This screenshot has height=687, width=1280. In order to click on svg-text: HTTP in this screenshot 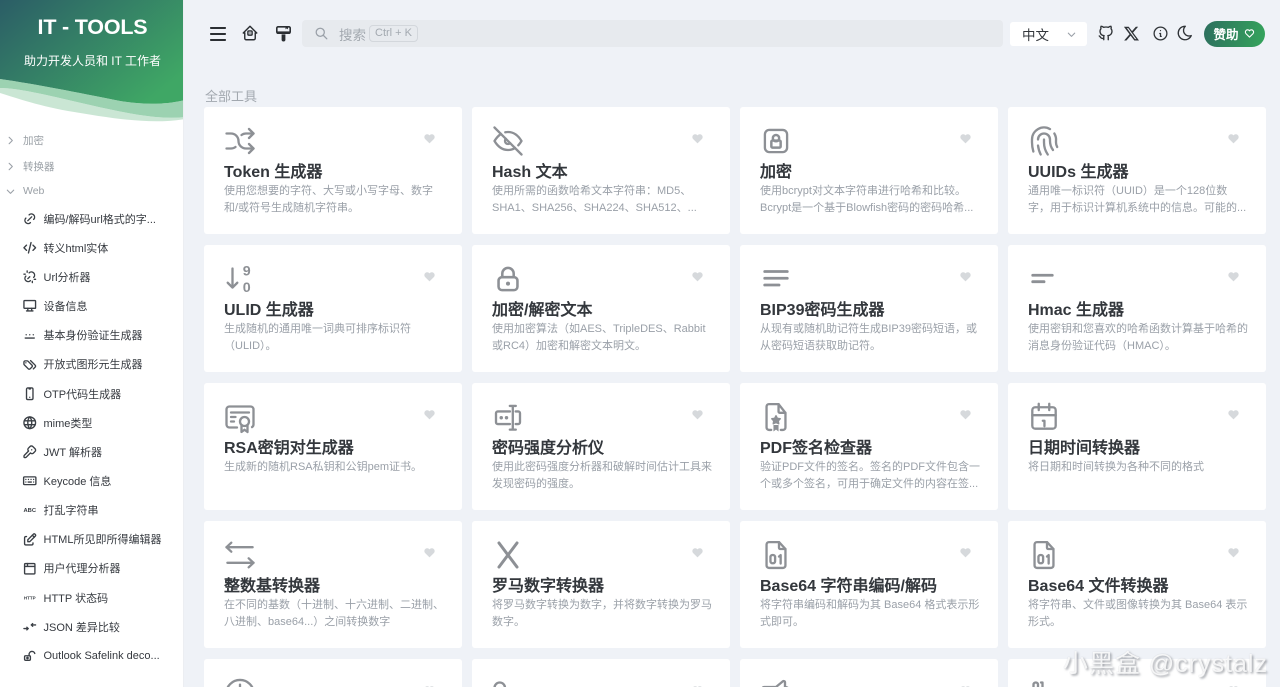, I will do `click(29, 598)`.